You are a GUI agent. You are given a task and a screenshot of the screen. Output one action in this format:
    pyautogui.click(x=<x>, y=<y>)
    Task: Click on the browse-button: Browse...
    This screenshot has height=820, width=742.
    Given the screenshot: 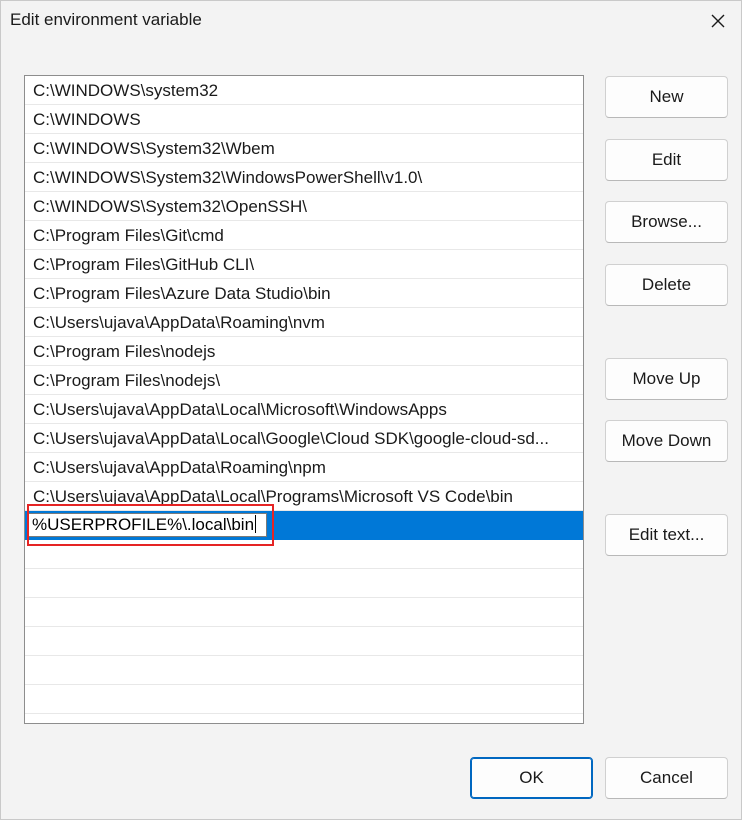 What is the action you would take?
    pyautogui.click(x=666, y=222)
    